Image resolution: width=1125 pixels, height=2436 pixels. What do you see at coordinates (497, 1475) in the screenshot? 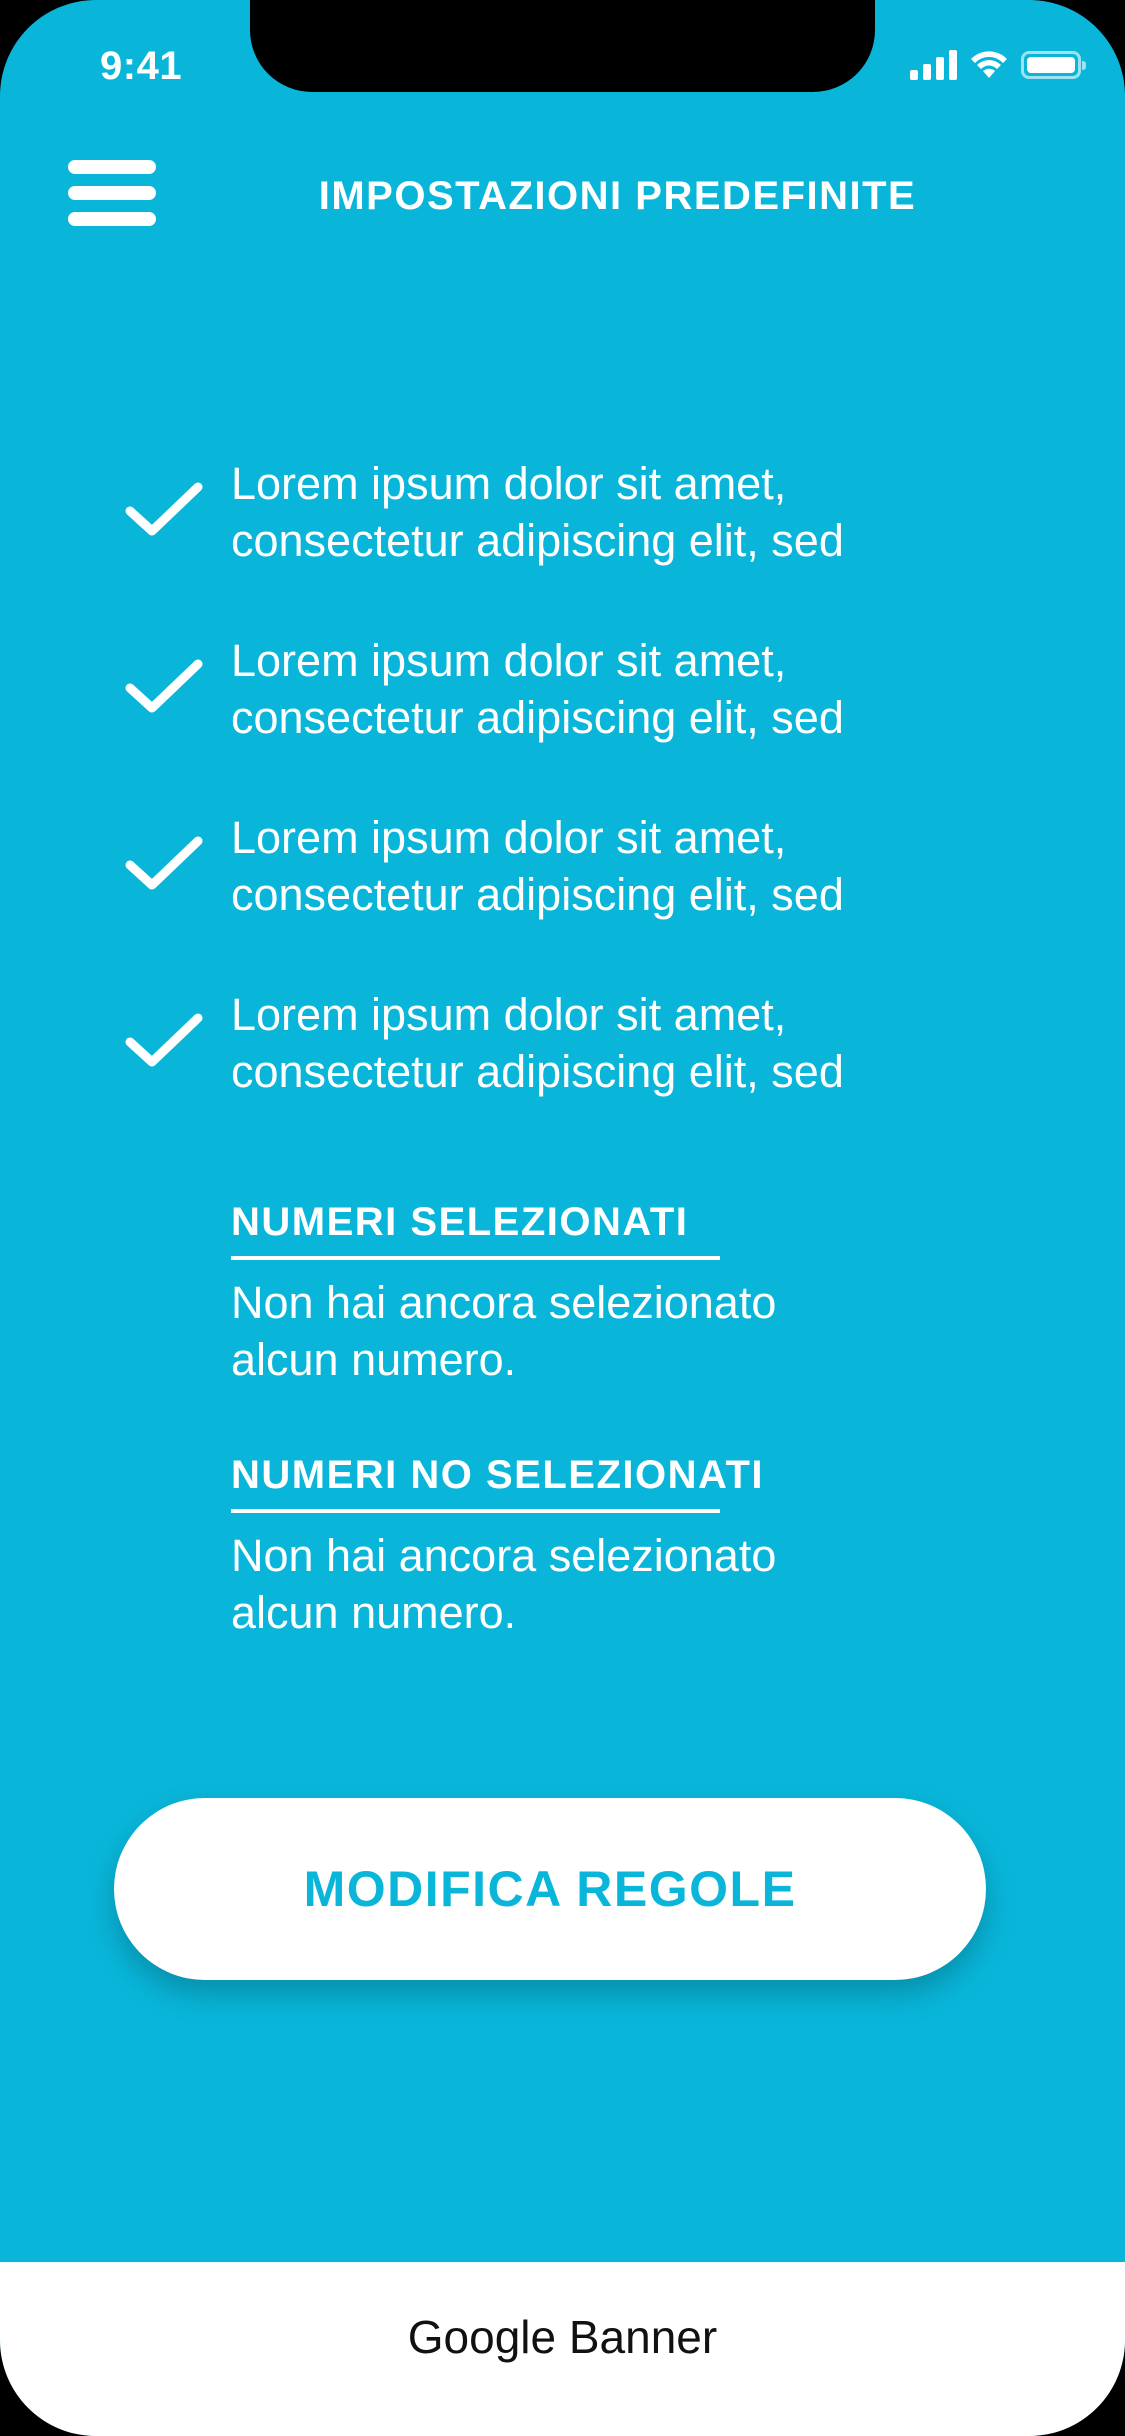
I see `unselected-numbers-title: NUMERI NO SELEZIONATI` at bounding box center [497, 1475].